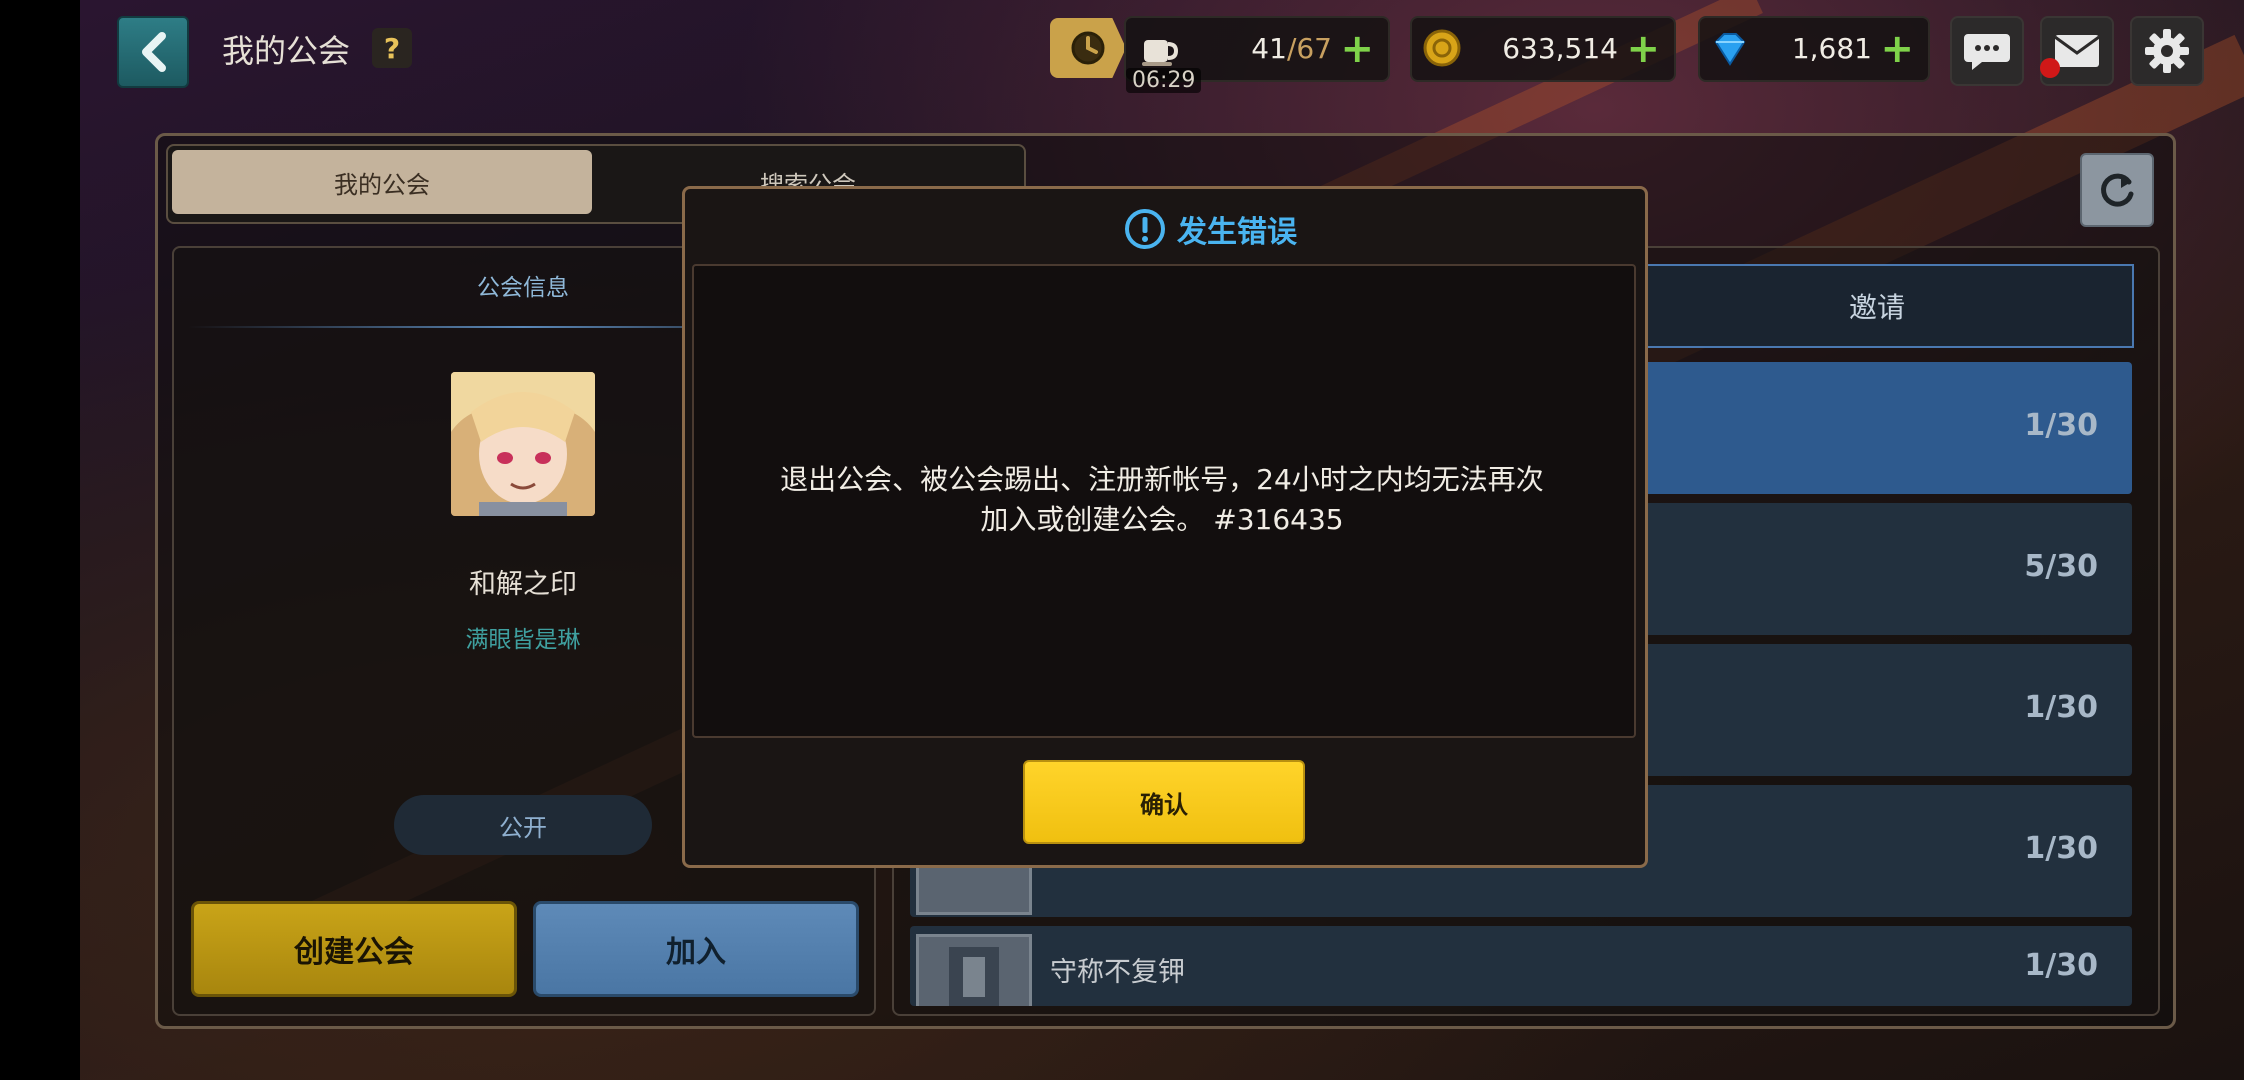 This screenshot has width=2244, height=1080. Describe the element at coordinates (1117, 972) in the screenshot. I see `guild-name: 守称不复钾` at that location.